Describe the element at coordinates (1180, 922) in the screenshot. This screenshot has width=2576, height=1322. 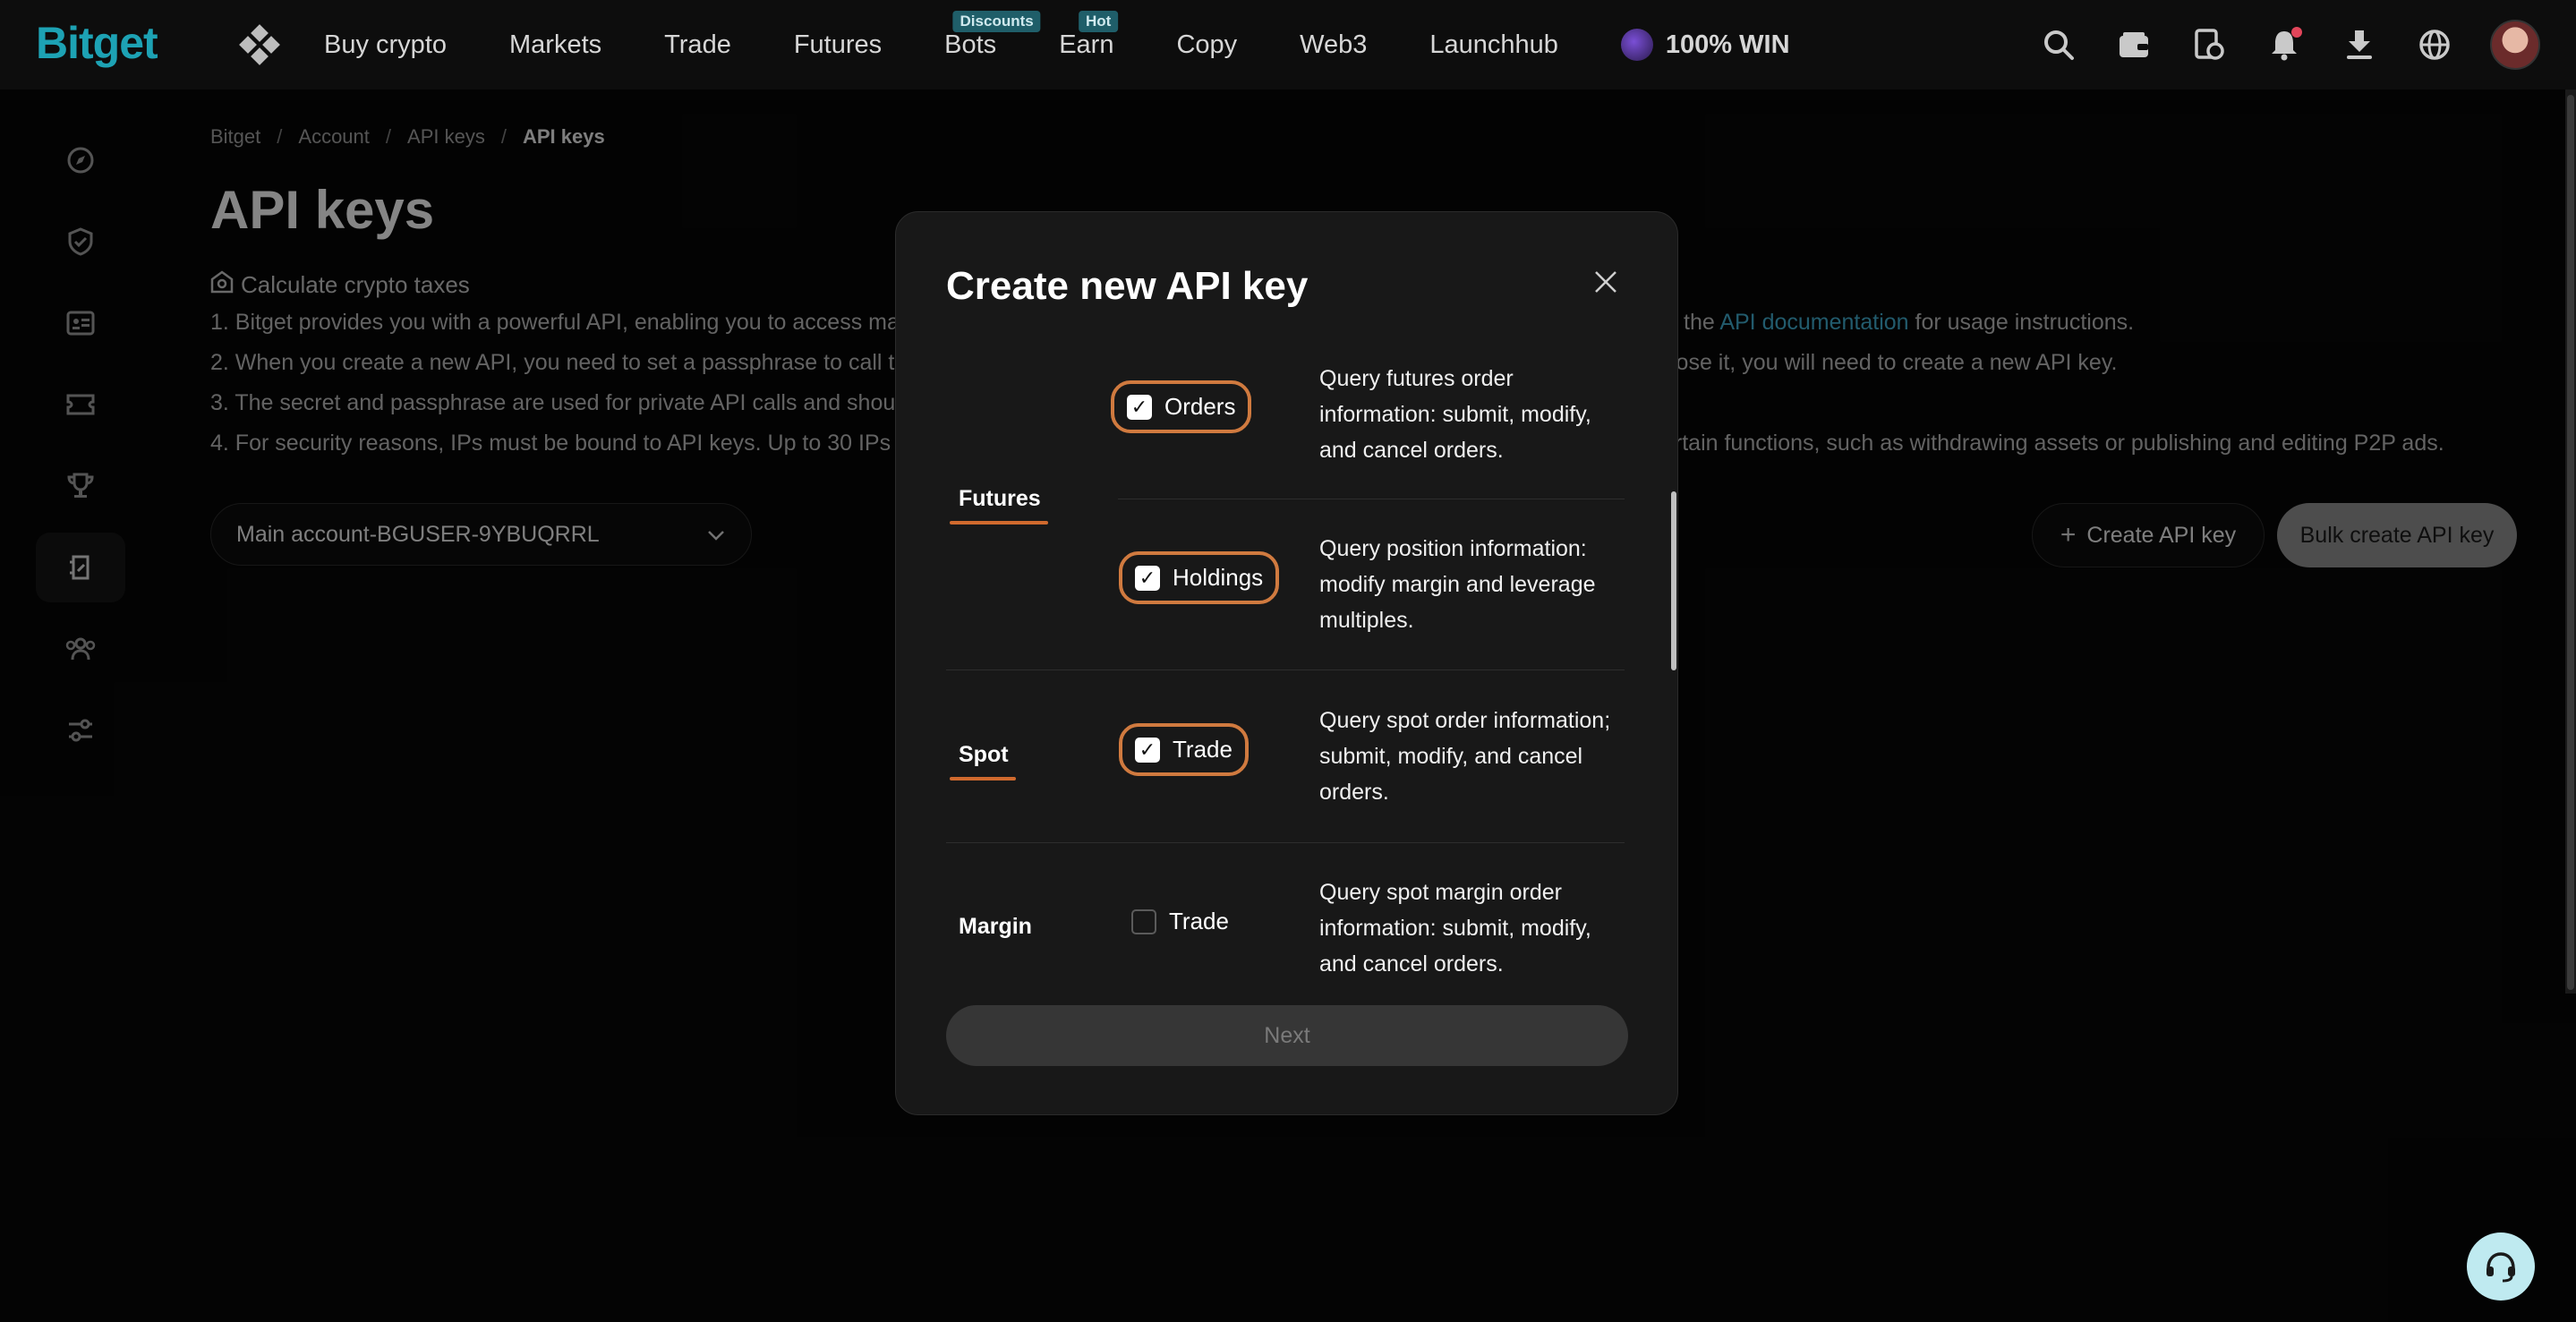
I see `permission-margin-trade: Trade` at that location.